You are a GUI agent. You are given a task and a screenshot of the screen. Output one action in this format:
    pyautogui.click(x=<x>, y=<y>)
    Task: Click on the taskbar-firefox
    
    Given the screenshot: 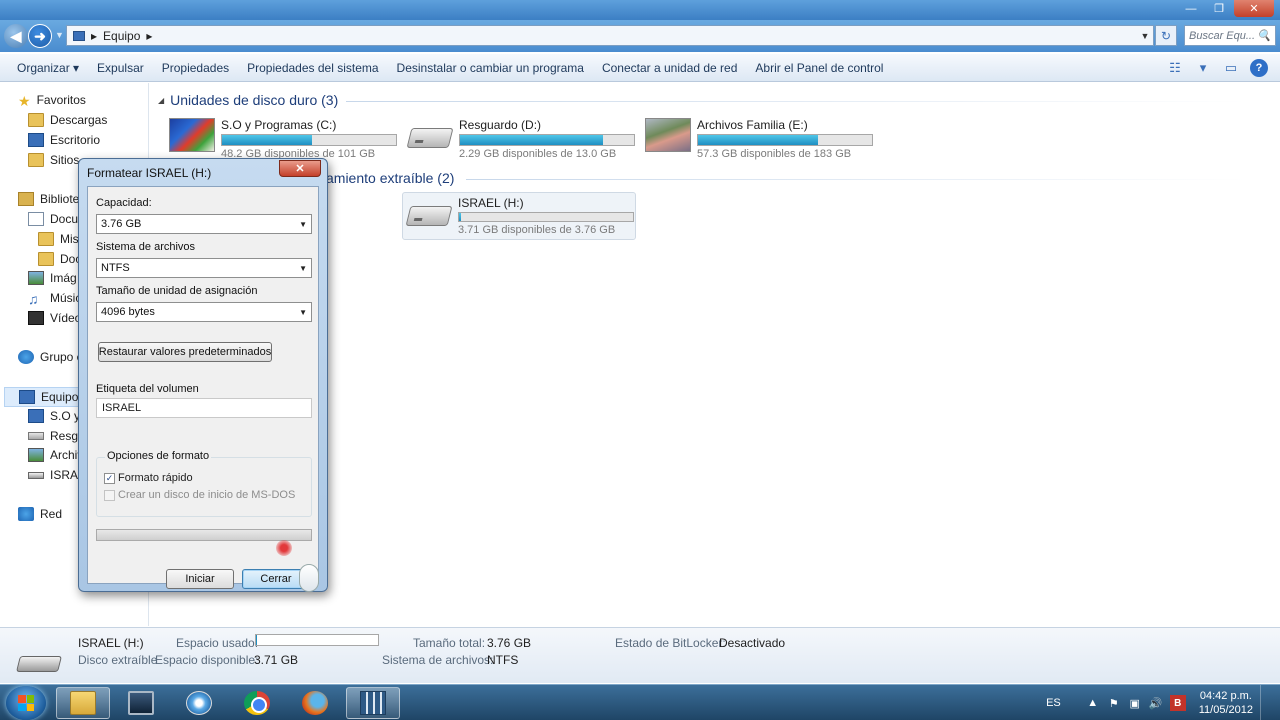 What is the action you would take?
    pyautogui.click(x=315, y=703)
    